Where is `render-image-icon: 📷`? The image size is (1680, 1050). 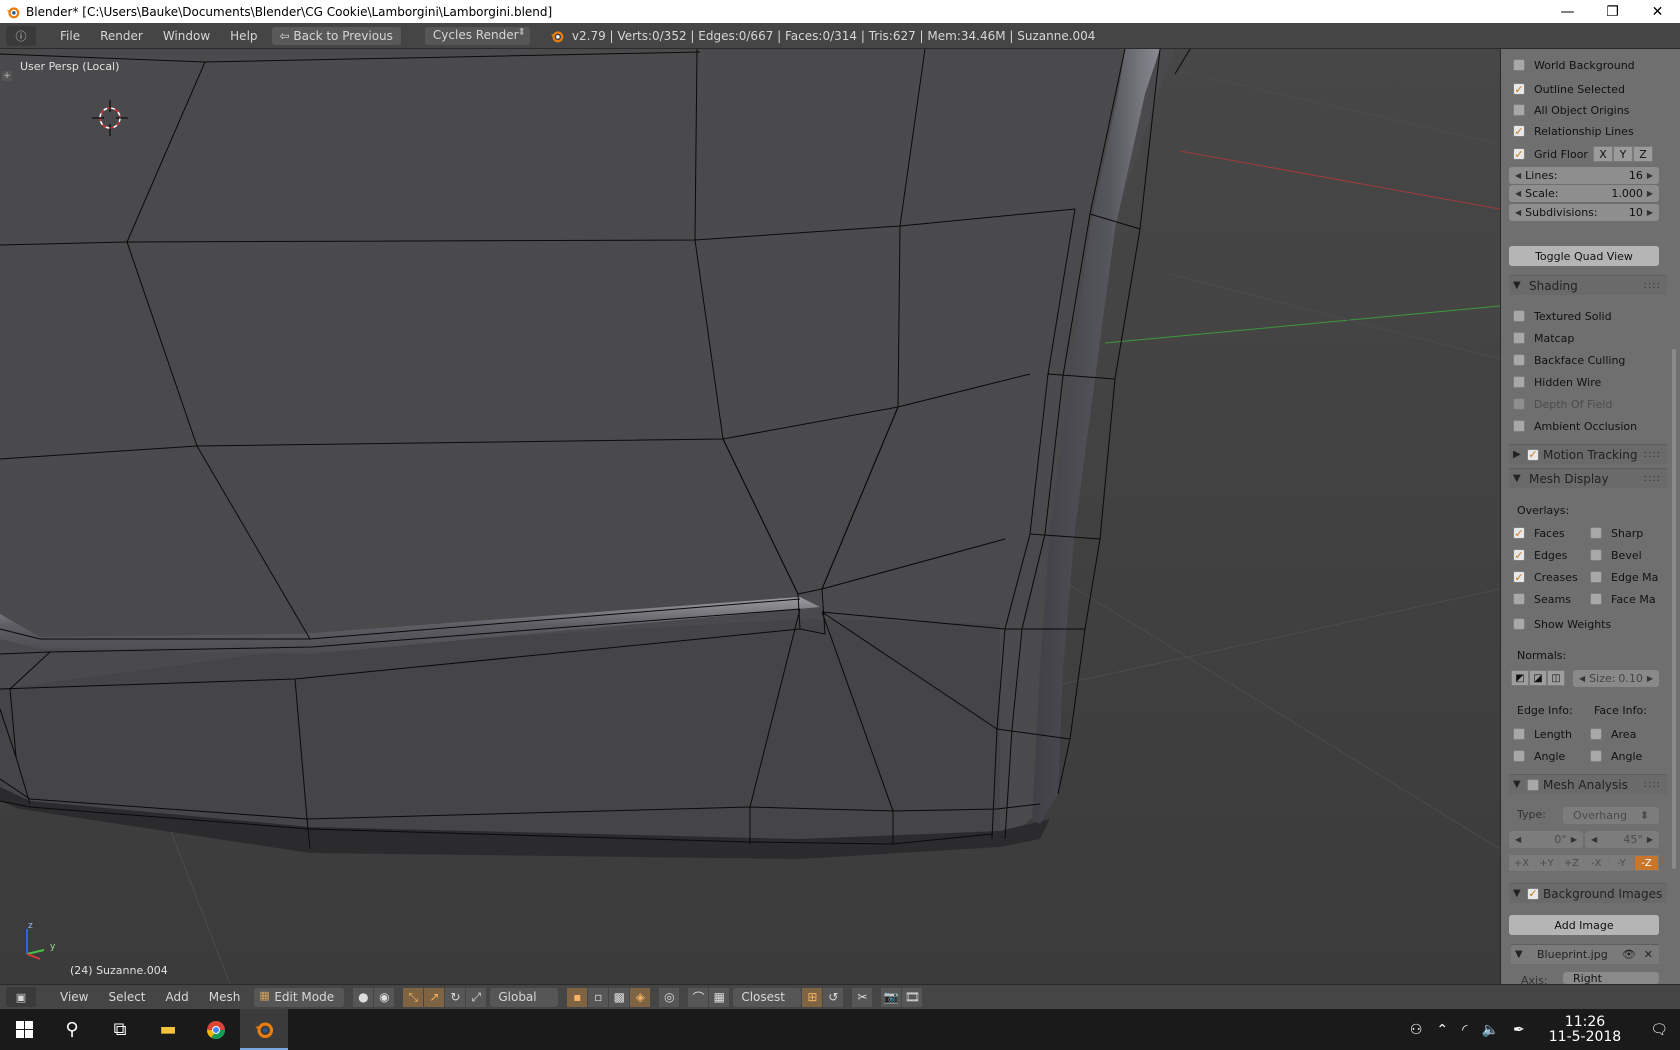 render-image-icon: 📷 is located at coordinates (891, 997).